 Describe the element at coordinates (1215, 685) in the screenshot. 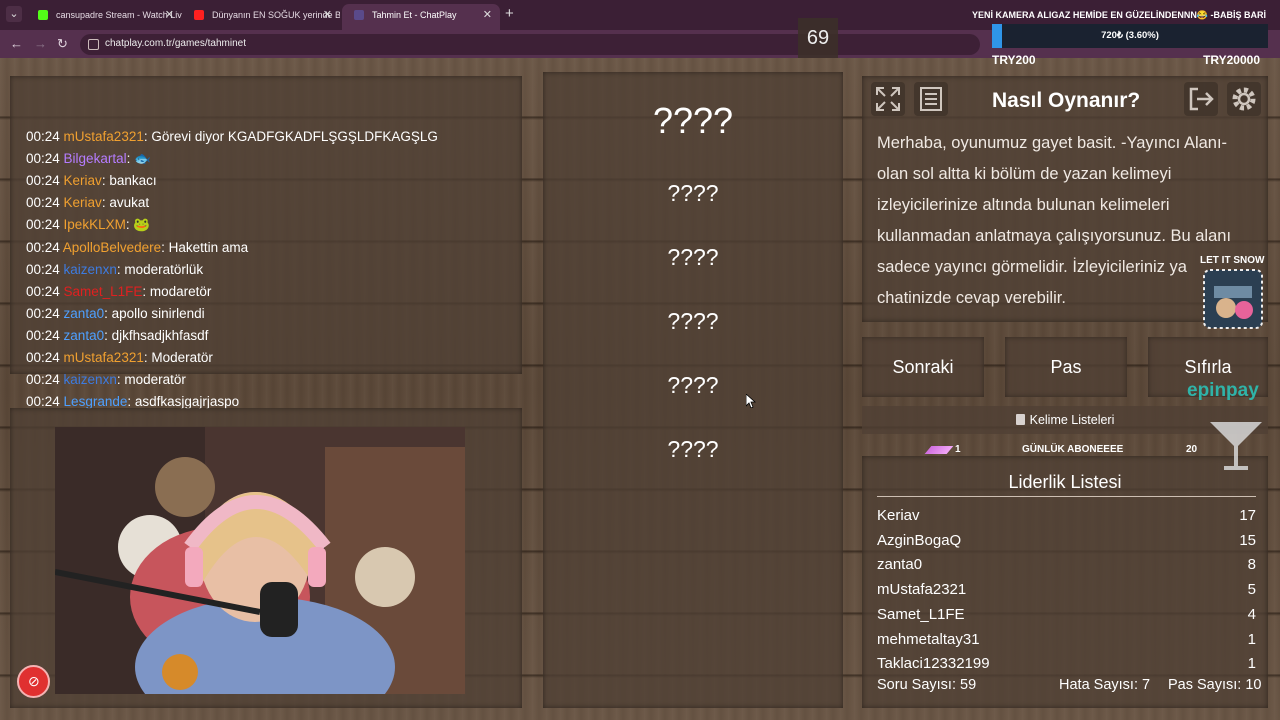

I see `pass-count: Pas Sayısı: 10` at that location.